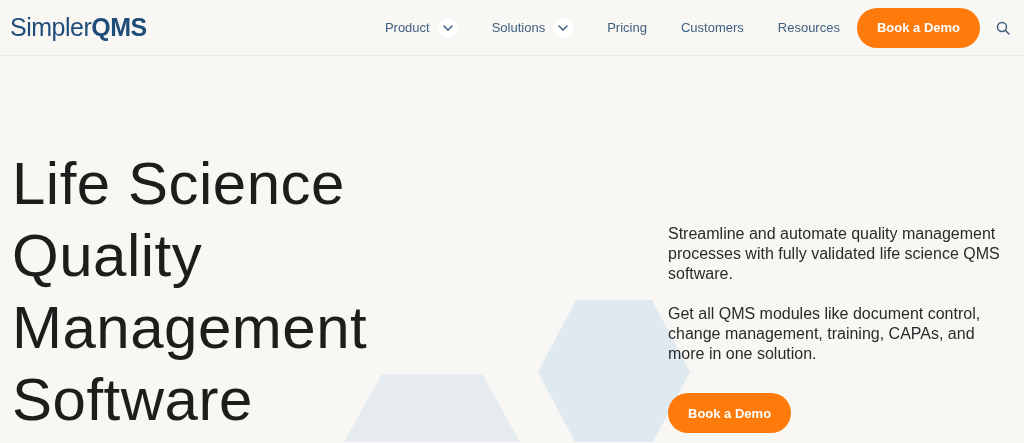 The image size is (1024, 443). I want to click on nav-link: Customers, so click(712, 27).